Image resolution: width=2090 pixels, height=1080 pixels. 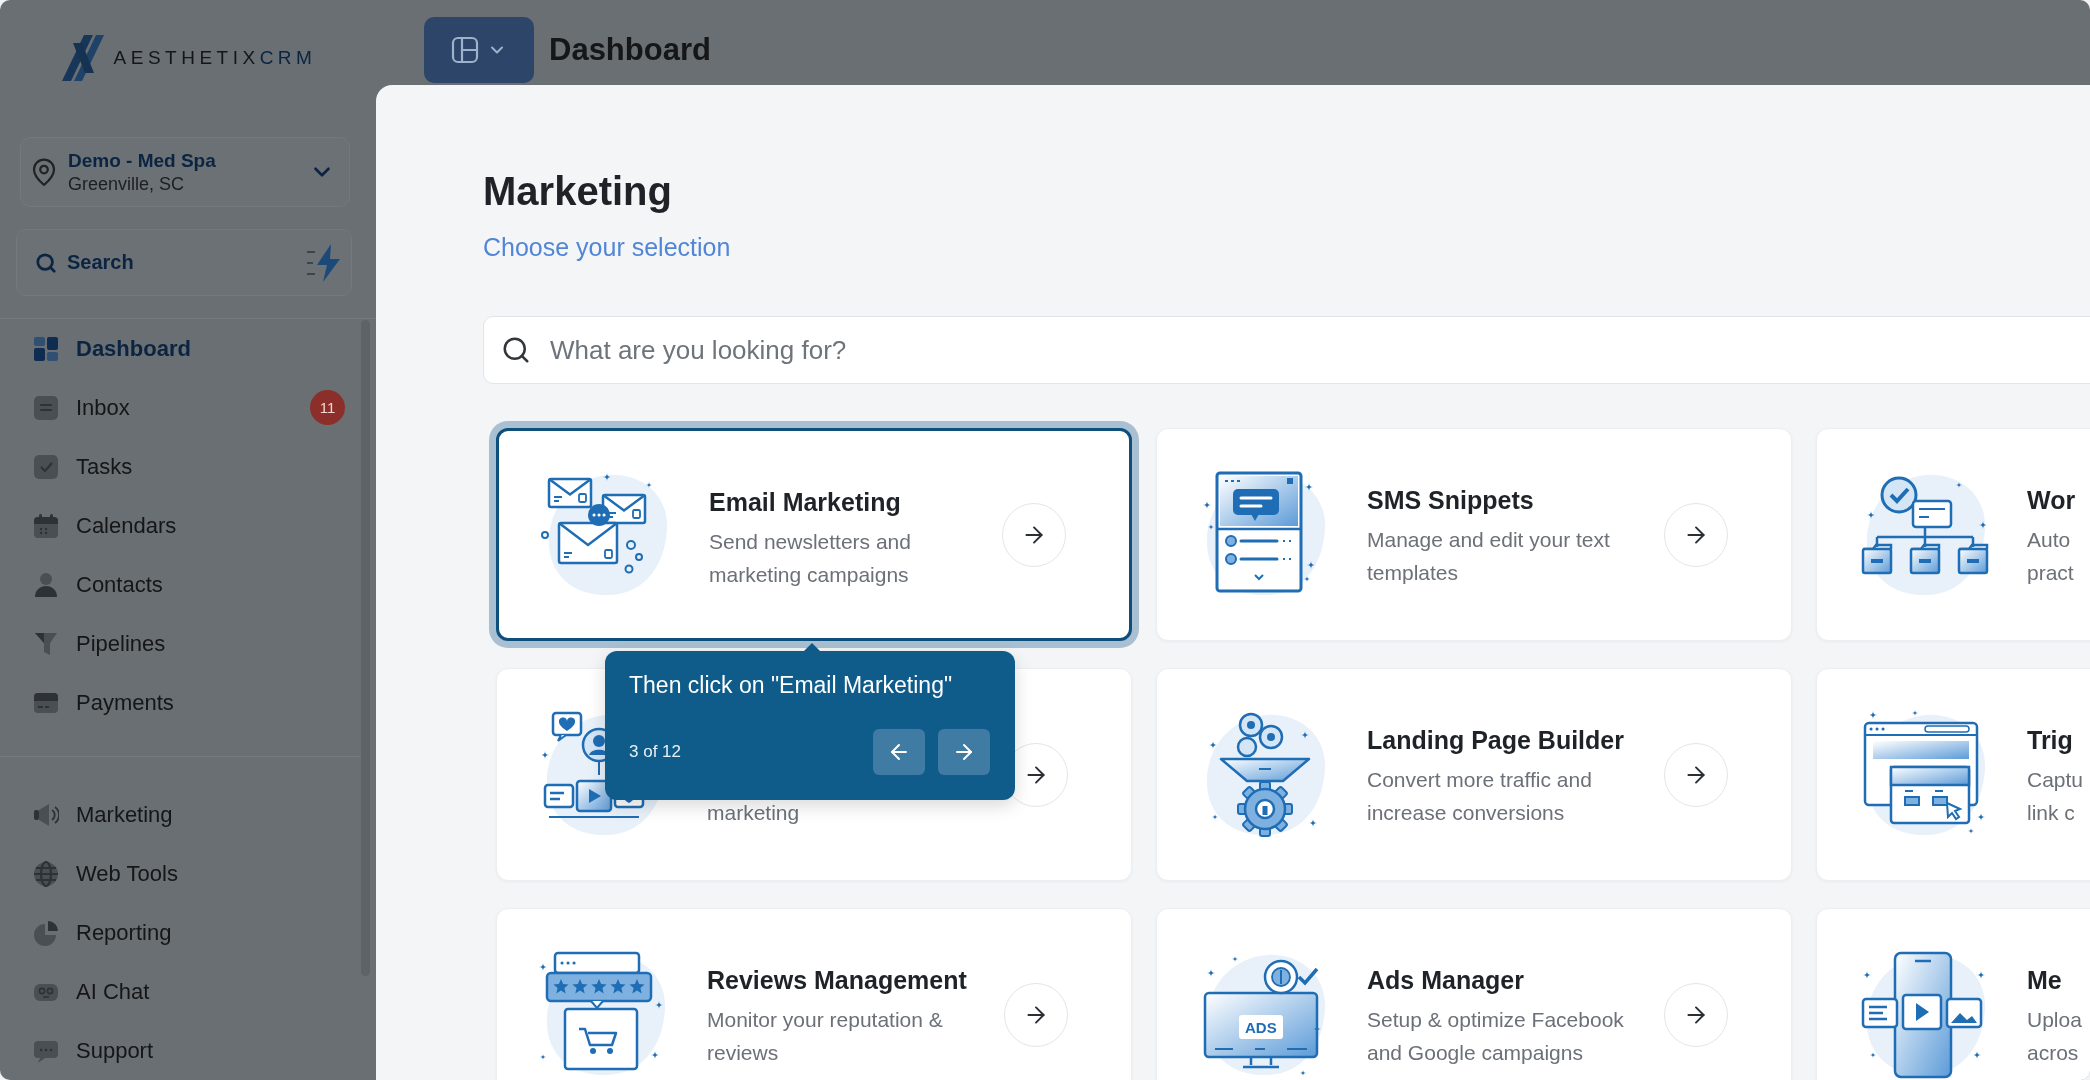 What do you see at coordinates (2051, 556) in the screenshot?
I see `card-description: Auto pract` at bounding box center [2051, 556].